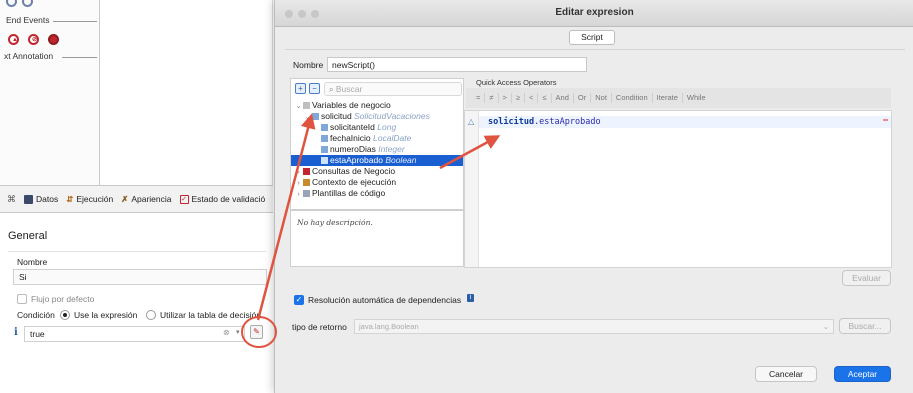  Describe the element at coordinates (350, 138) in the screenshot. I see `tree-item-label: fechaInicio` at that location.